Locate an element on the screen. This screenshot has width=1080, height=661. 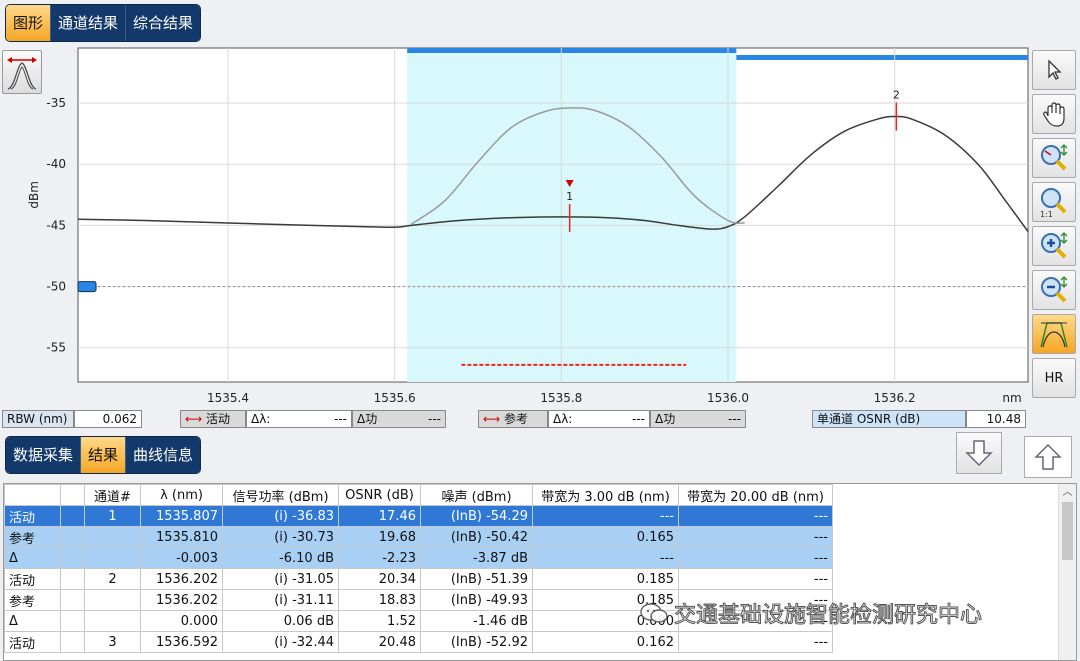
col-header: 噪声 (dBm) is located at coordinates (476, 495).